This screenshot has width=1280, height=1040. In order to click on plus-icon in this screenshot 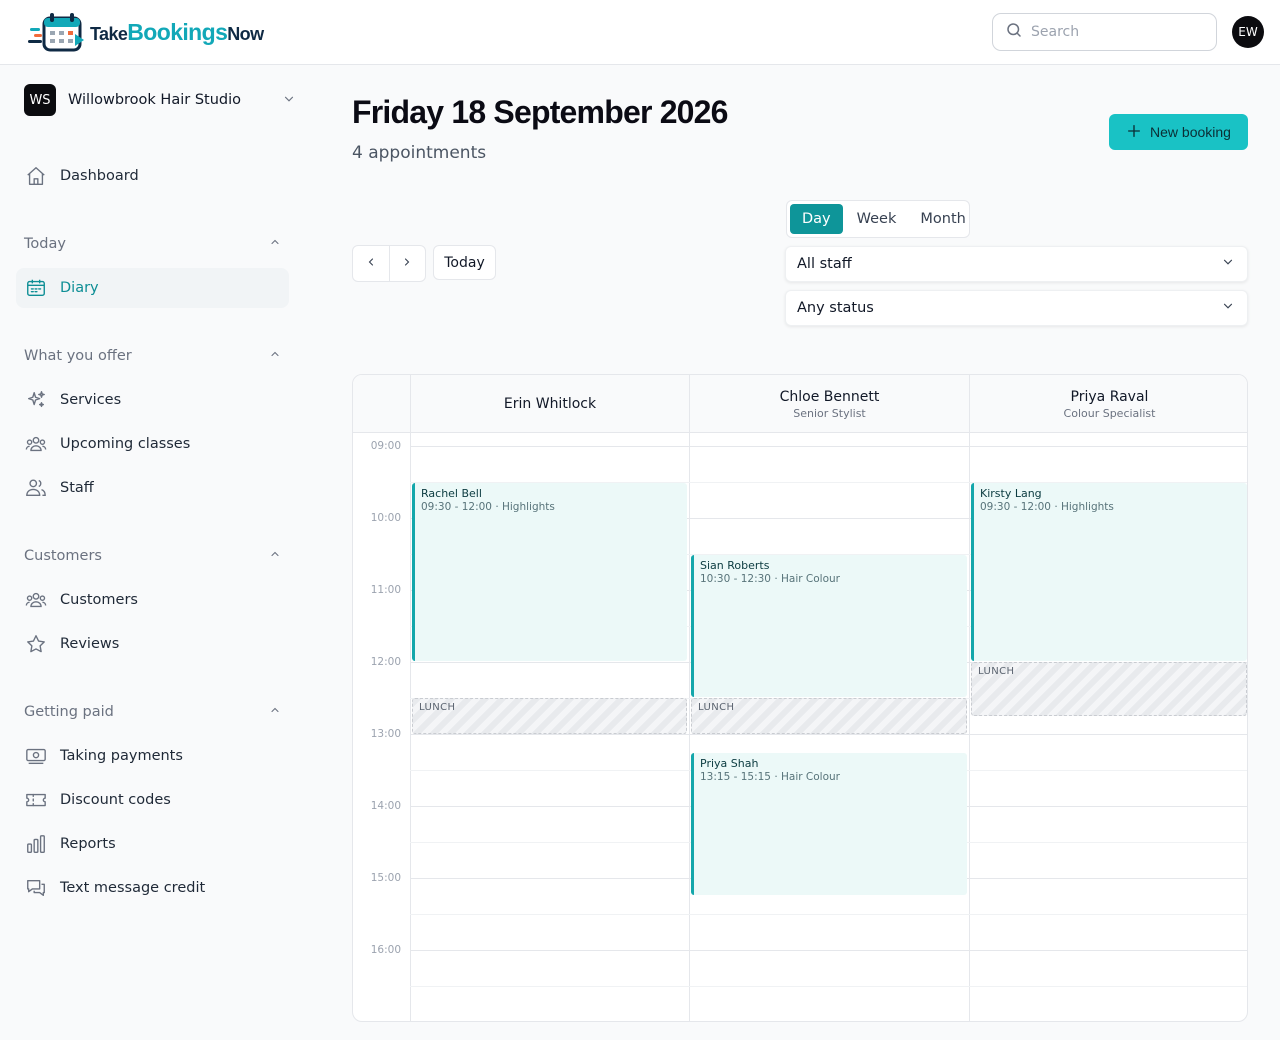, I will do `click(1134, 132)`.